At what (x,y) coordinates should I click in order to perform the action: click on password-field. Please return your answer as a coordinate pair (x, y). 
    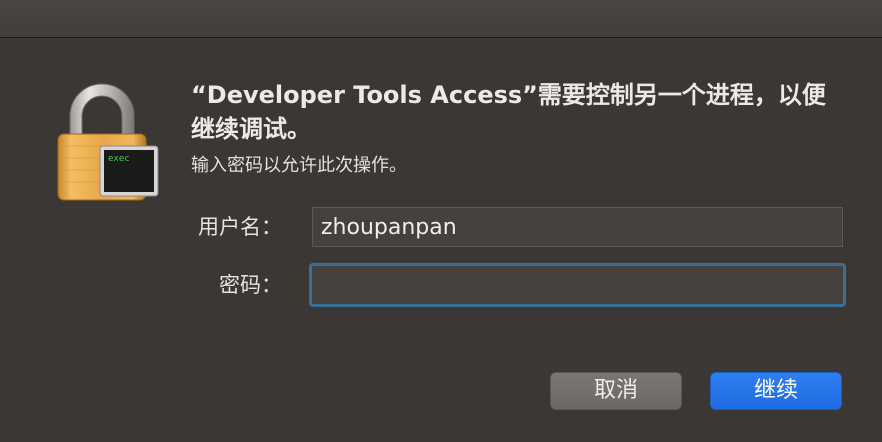
    Looking at the image, I should click on (577, 285).